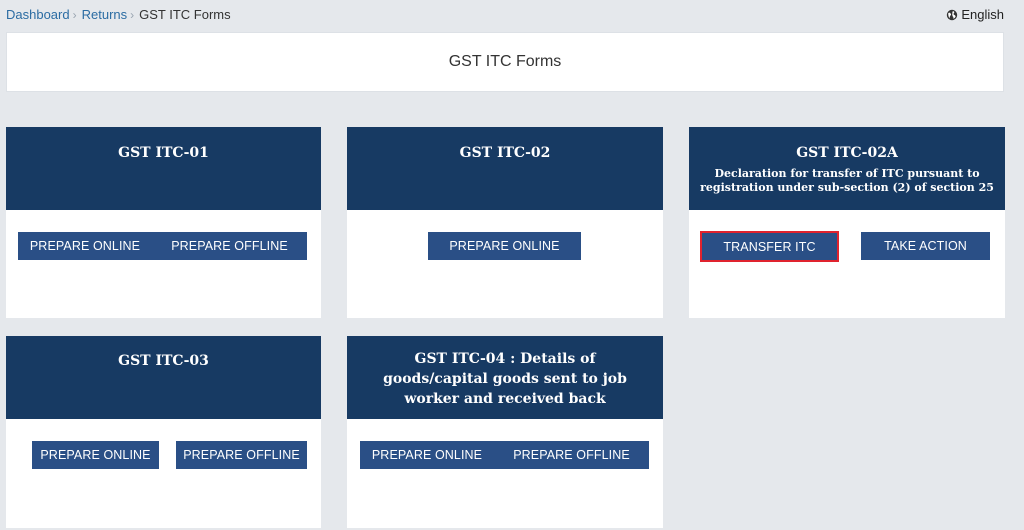 The height and width of the screenshot is (530, 1024). What do you see at coordinates (925, 246) in the screenshot?
I see `take-action-button: TAKE ACTION` at bounding box center [925, 246].